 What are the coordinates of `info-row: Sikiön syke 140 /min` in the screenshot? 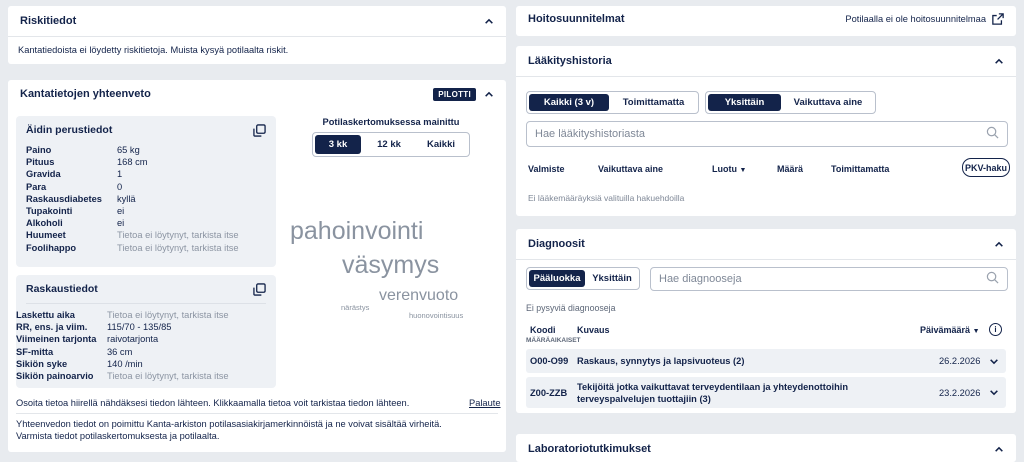 It's located at (141, 364).